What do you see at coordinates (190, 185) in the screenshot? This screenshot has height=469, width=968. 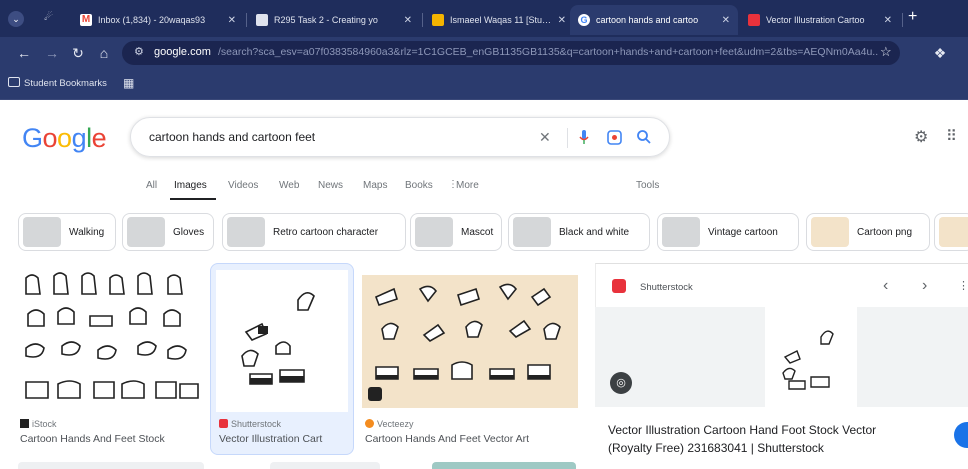 I see `tab-images: Images` at bounding box center [190, 185].